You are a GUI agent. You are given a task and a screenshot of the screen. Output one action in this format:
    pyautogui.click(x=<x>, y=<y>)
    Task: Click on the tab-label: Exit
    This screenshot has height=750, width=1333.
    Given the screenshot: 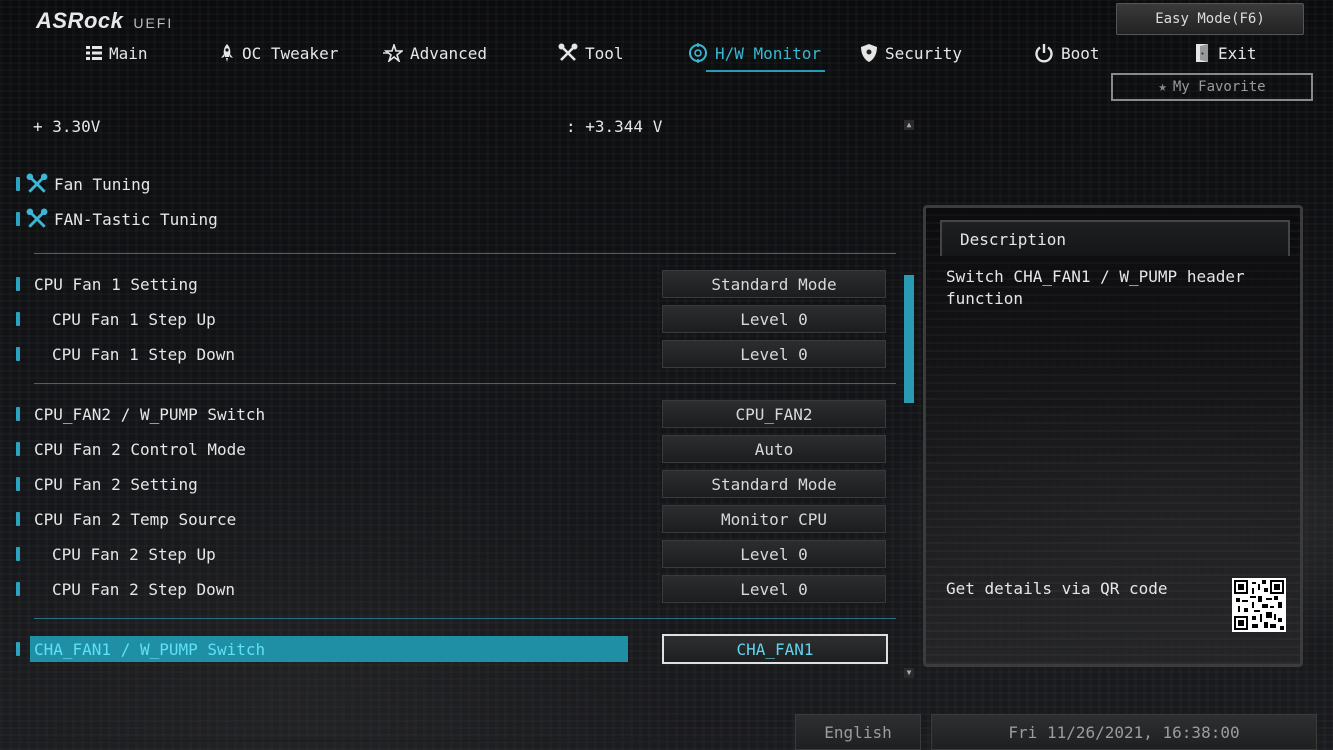 What is the action you would take?
    pyautogui.click(x=1237, y=53)
    